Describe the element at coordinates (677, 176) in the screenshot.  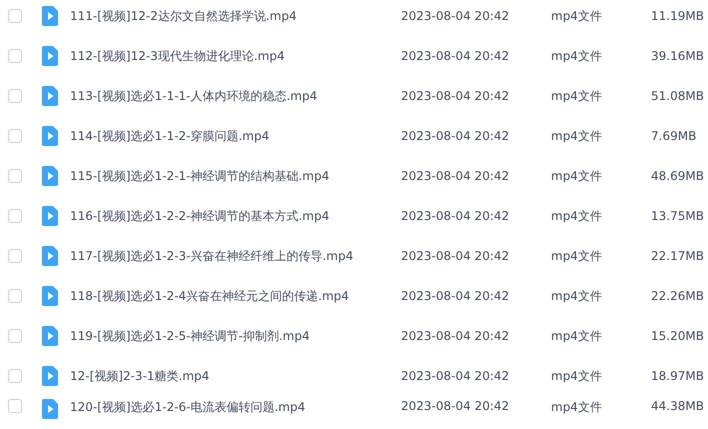
I see `file-size: 48.69MB` at that location.